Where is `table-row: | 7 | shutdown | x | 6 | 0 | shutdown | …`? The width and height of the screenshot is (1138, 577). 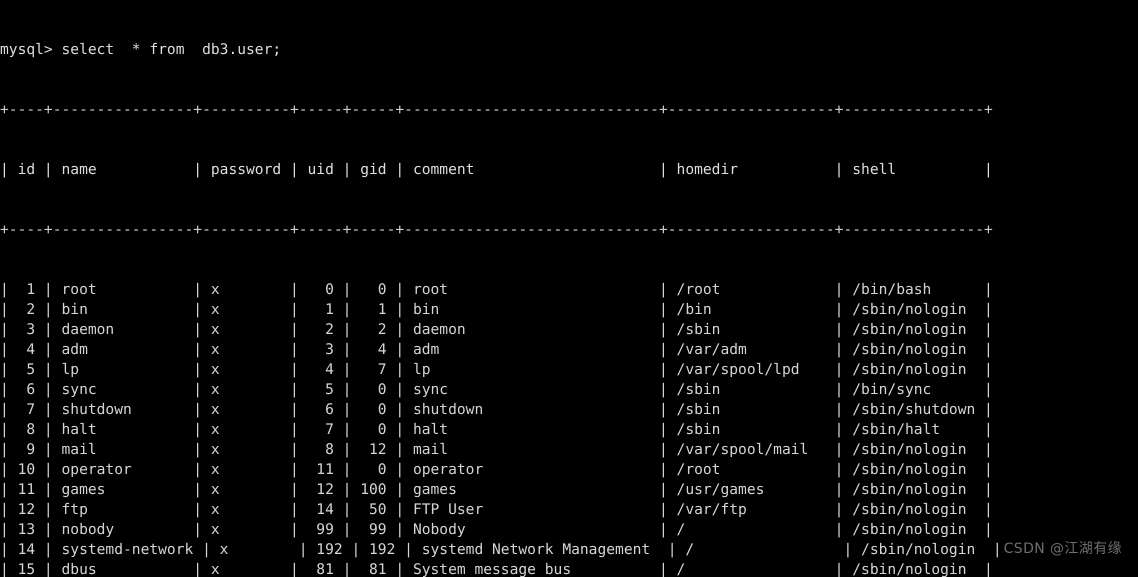 table-row: | 7 | shutdown | x | 6 | 0 | shutdown | … is located at coordinates (496, 409).